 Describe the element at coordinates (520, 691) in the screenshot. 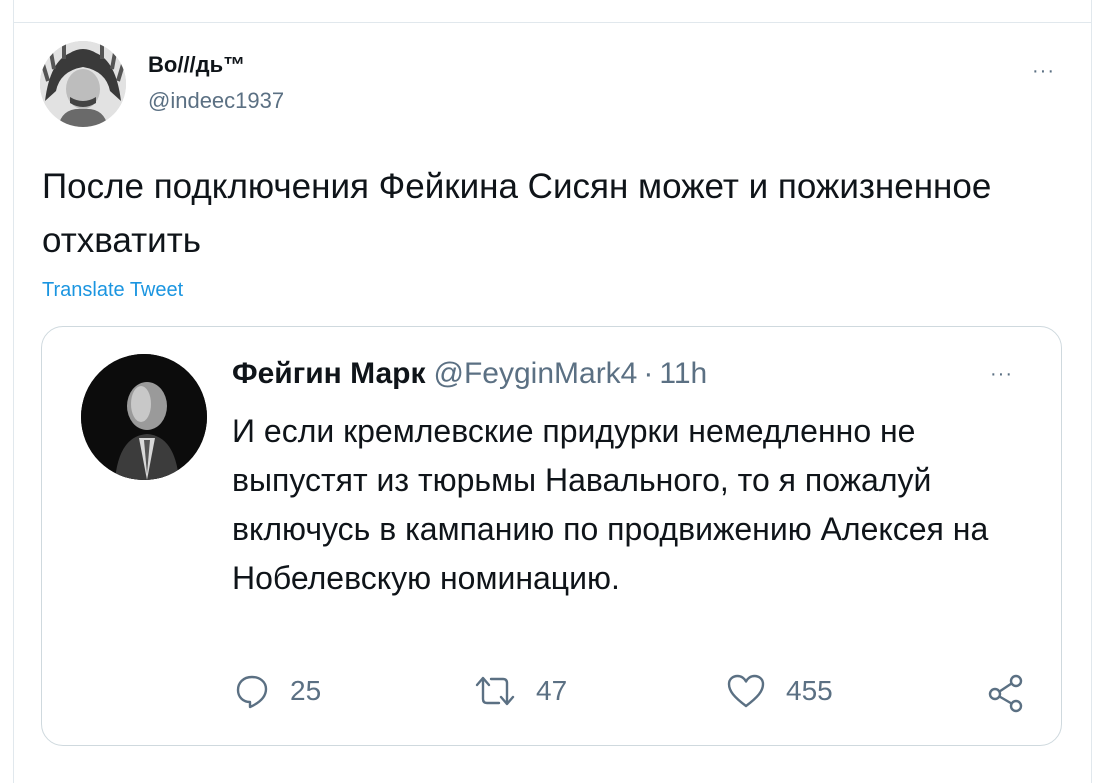

I see `retweet-button: 47` at that location.